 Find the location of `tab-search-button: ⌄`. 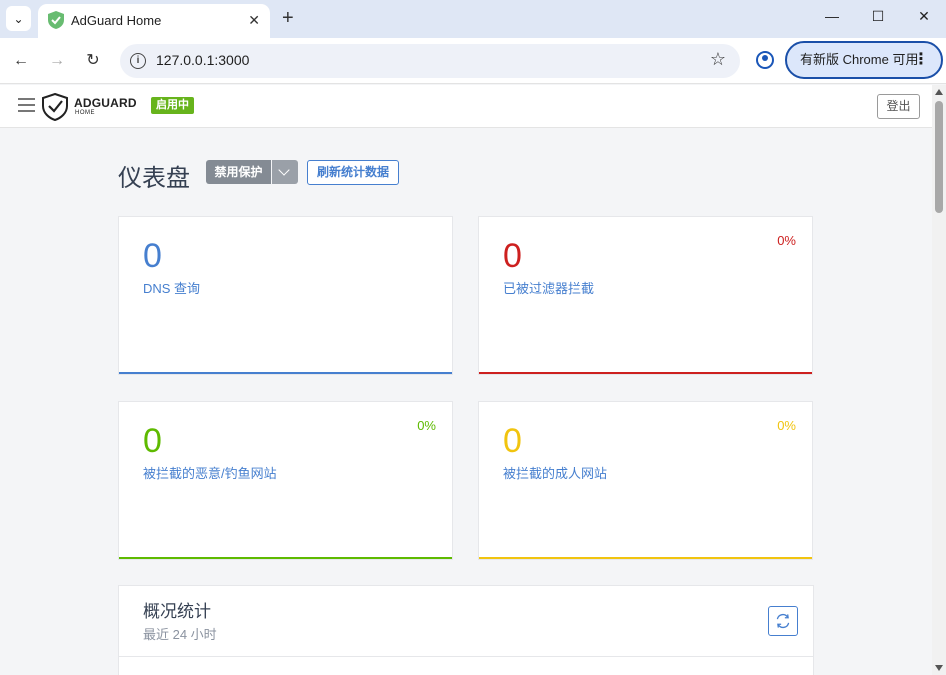

tab-search-button: ⌄ is located at coordinates (18, 18).